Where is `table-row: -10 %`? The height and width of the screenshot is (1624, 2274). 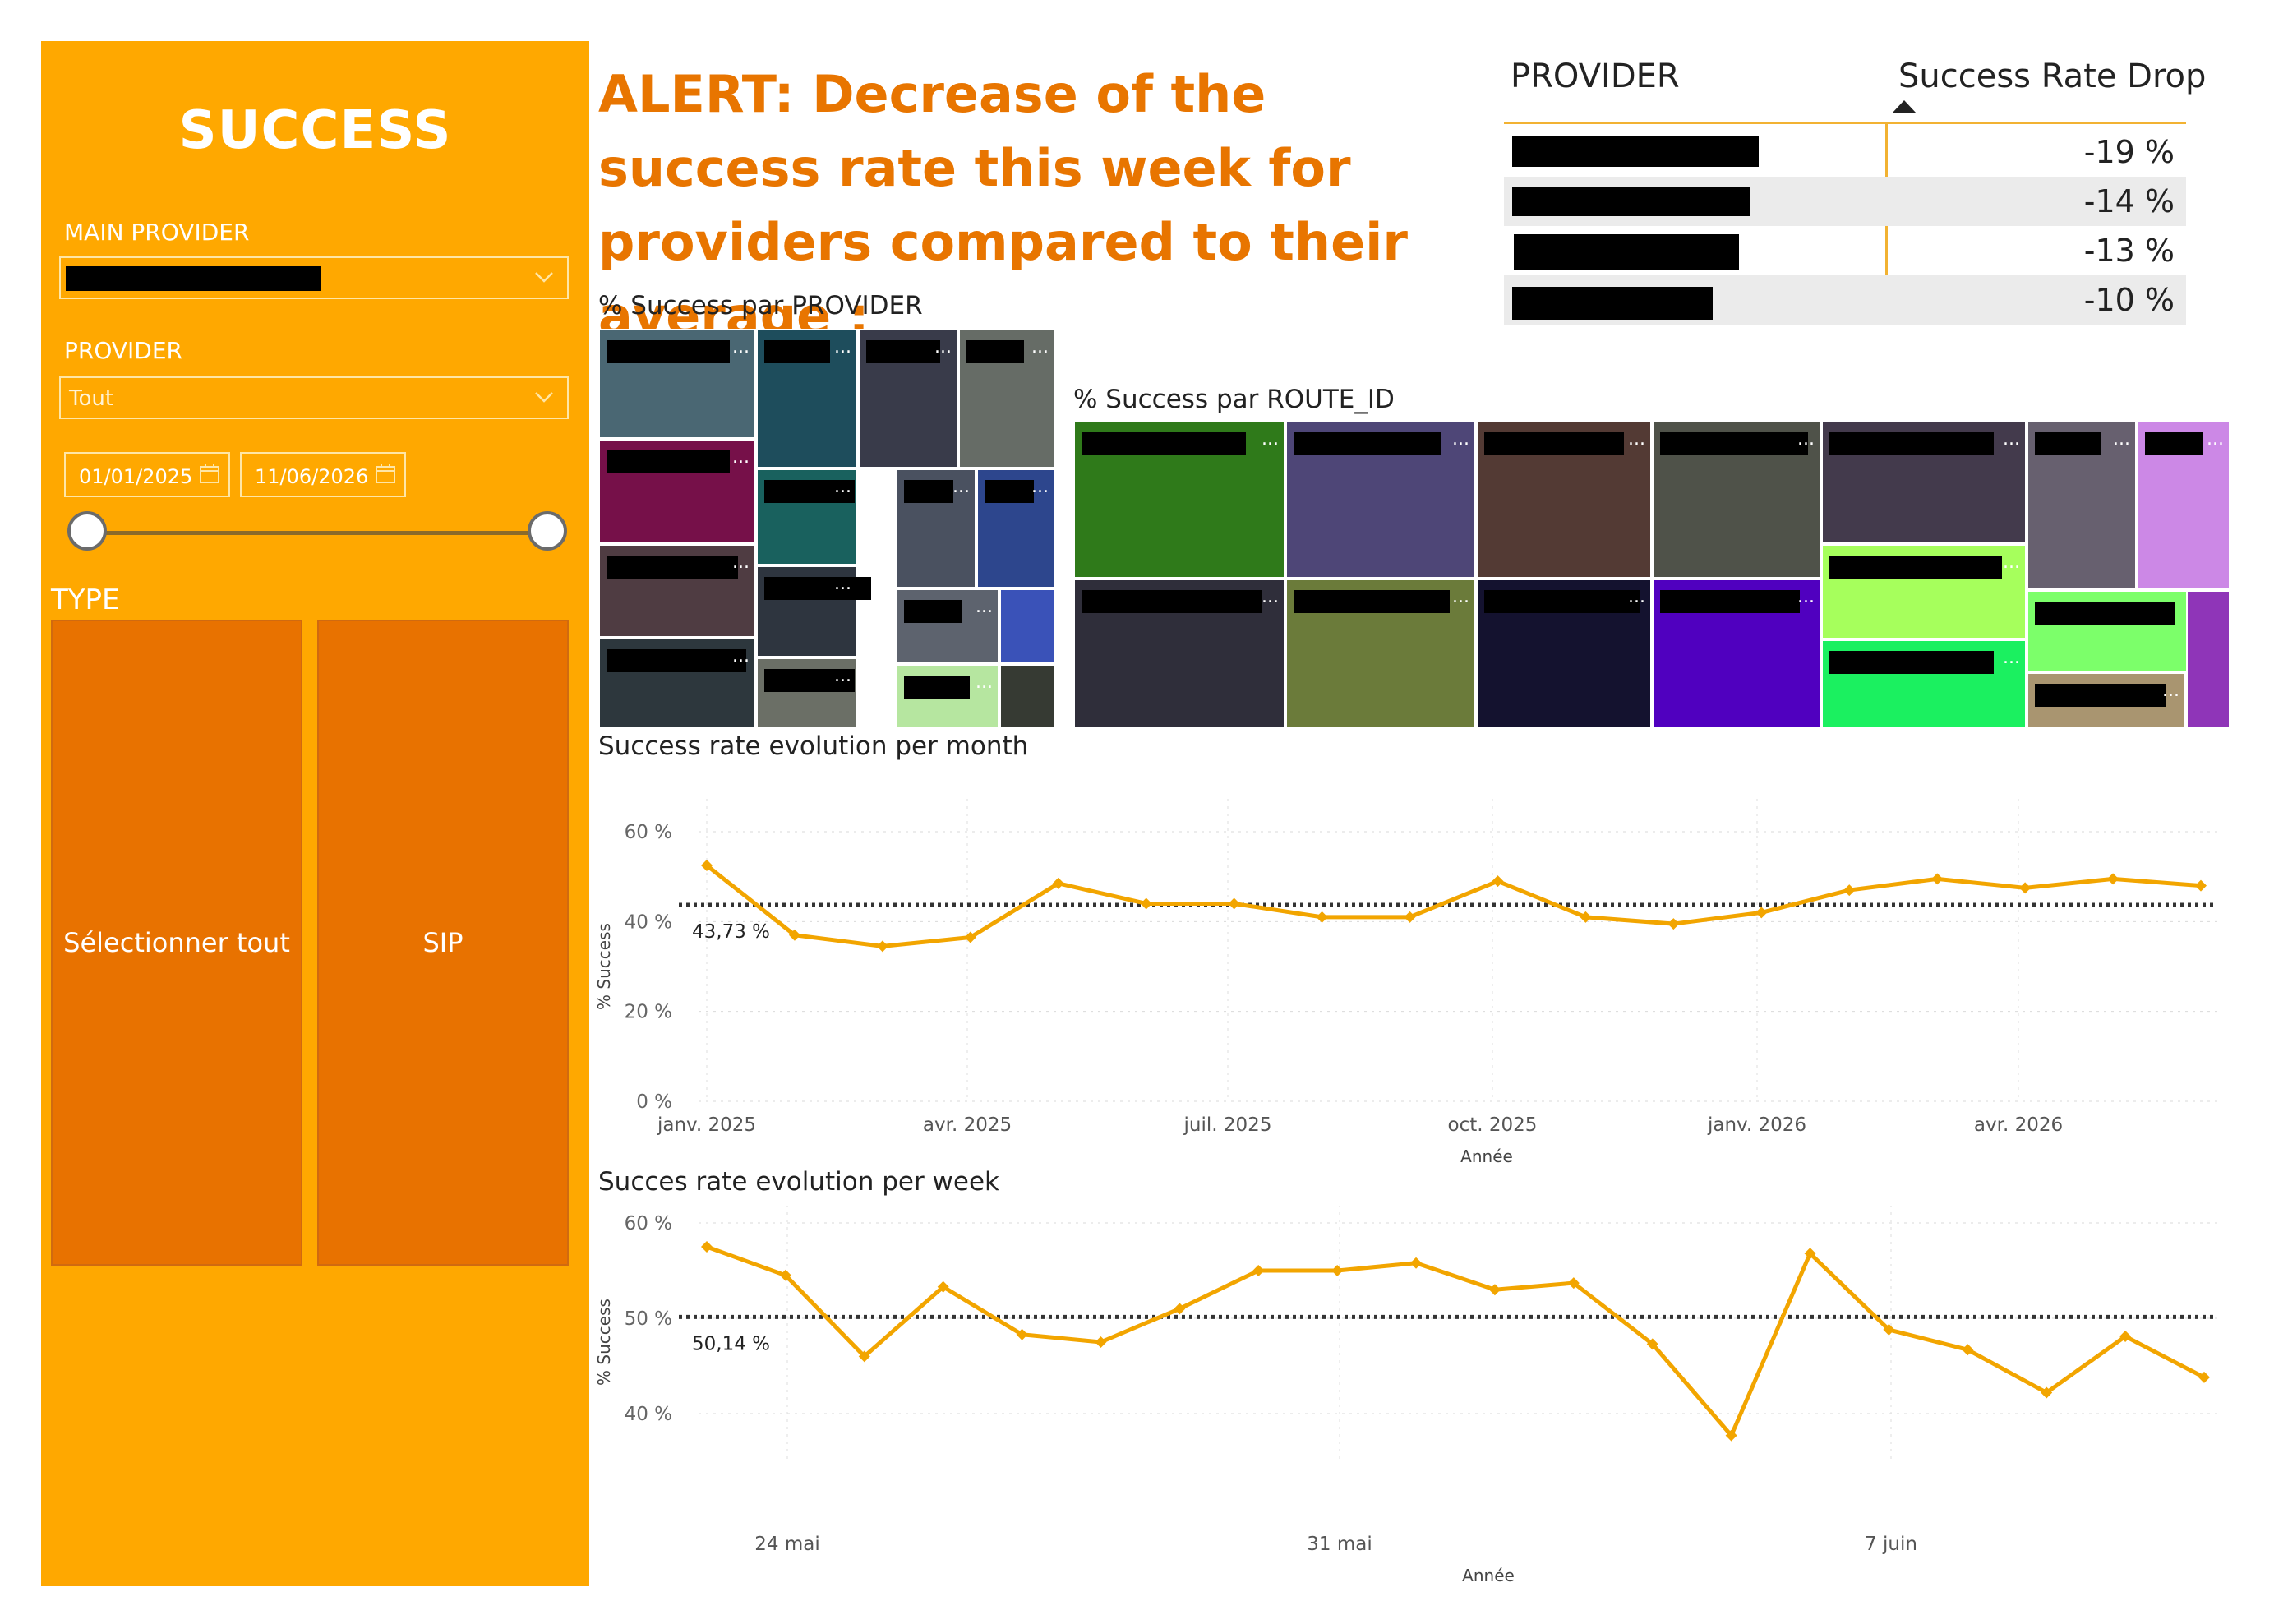 table-row: -10 % is located at coordinates (1845, 300).